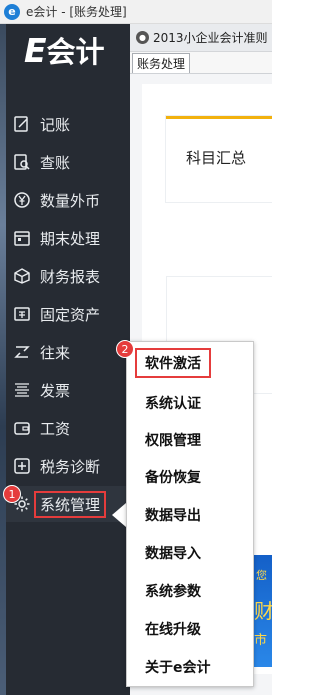  I want to click on search-doc-icon, so click(22, 162).